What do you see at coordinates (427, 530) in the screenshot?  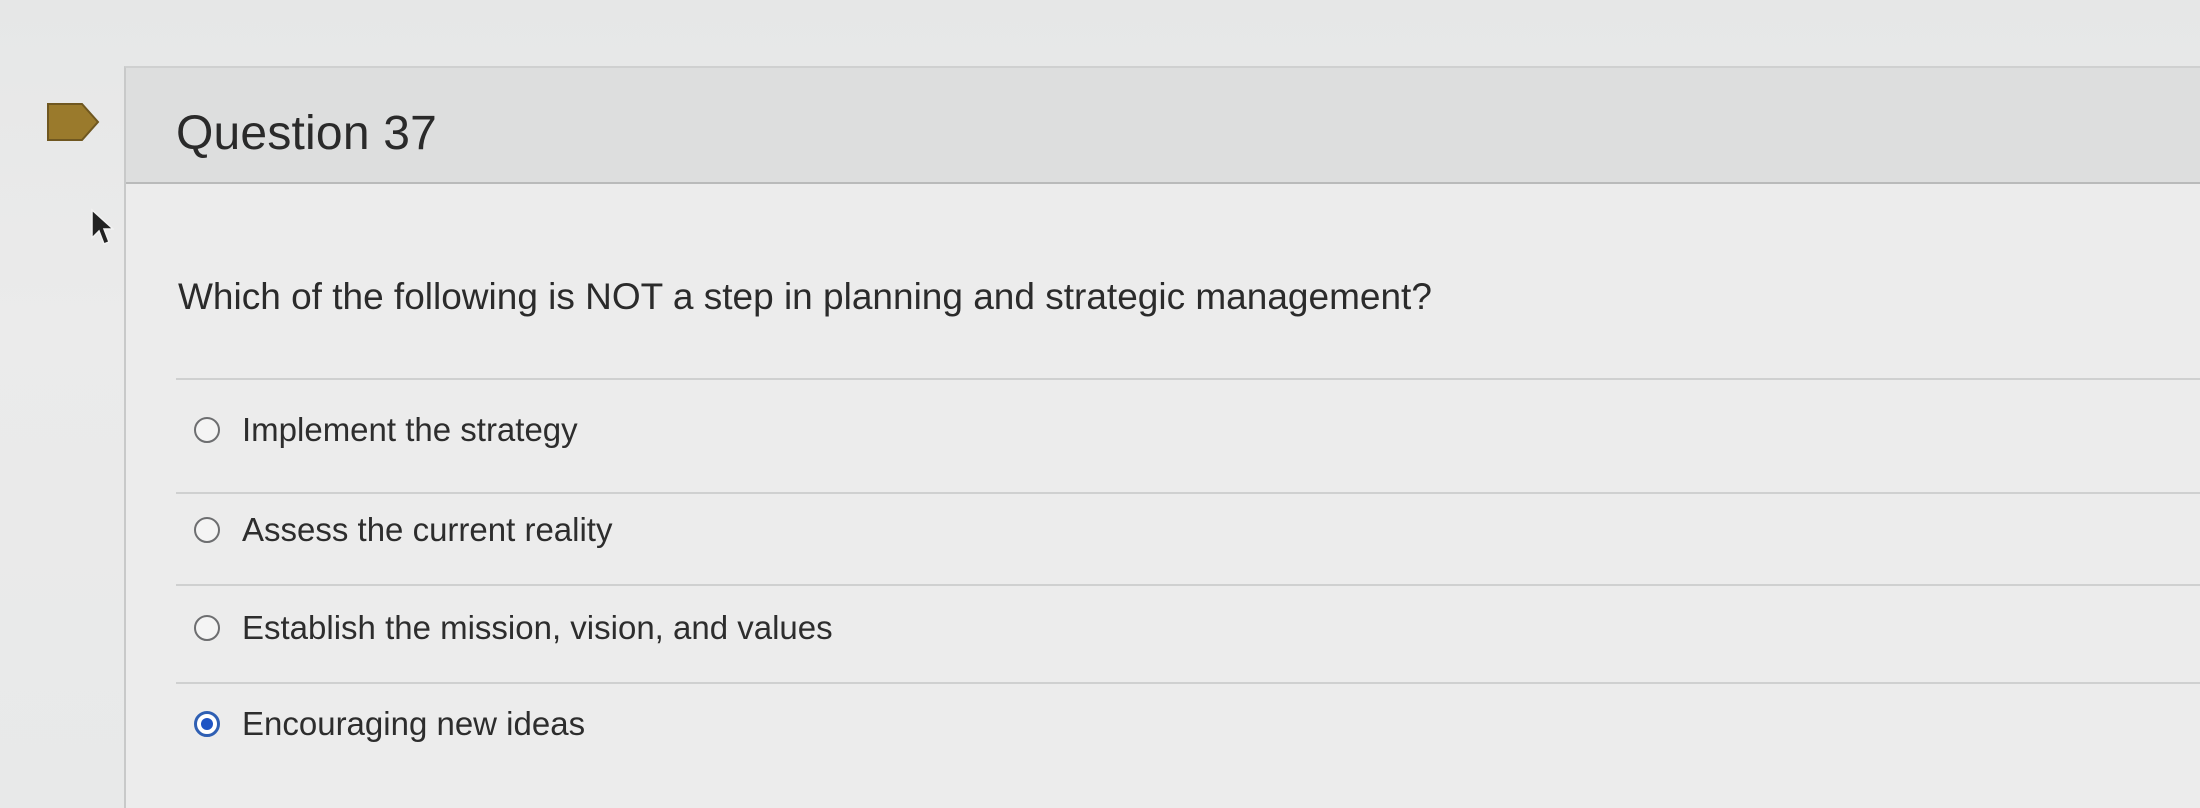 I see `answer-label: Assess the current reality` at bounding box center [427, 530].